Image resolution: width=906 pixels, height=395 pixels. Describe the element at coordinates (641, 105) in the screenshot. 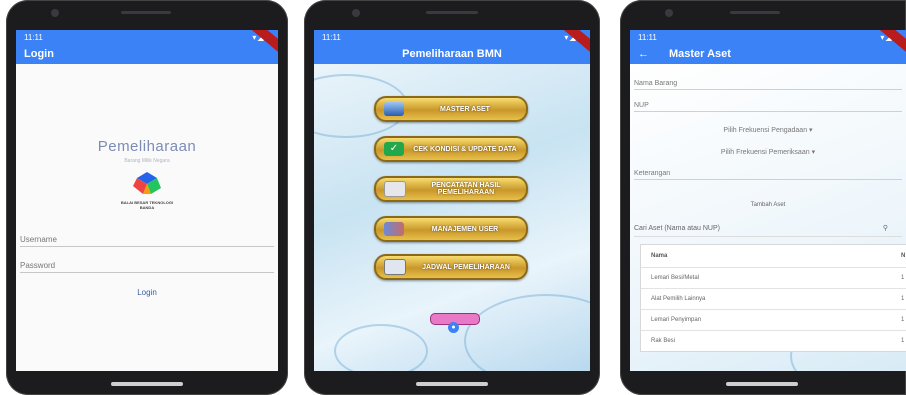

I see `nup-label: NUP` at that location.